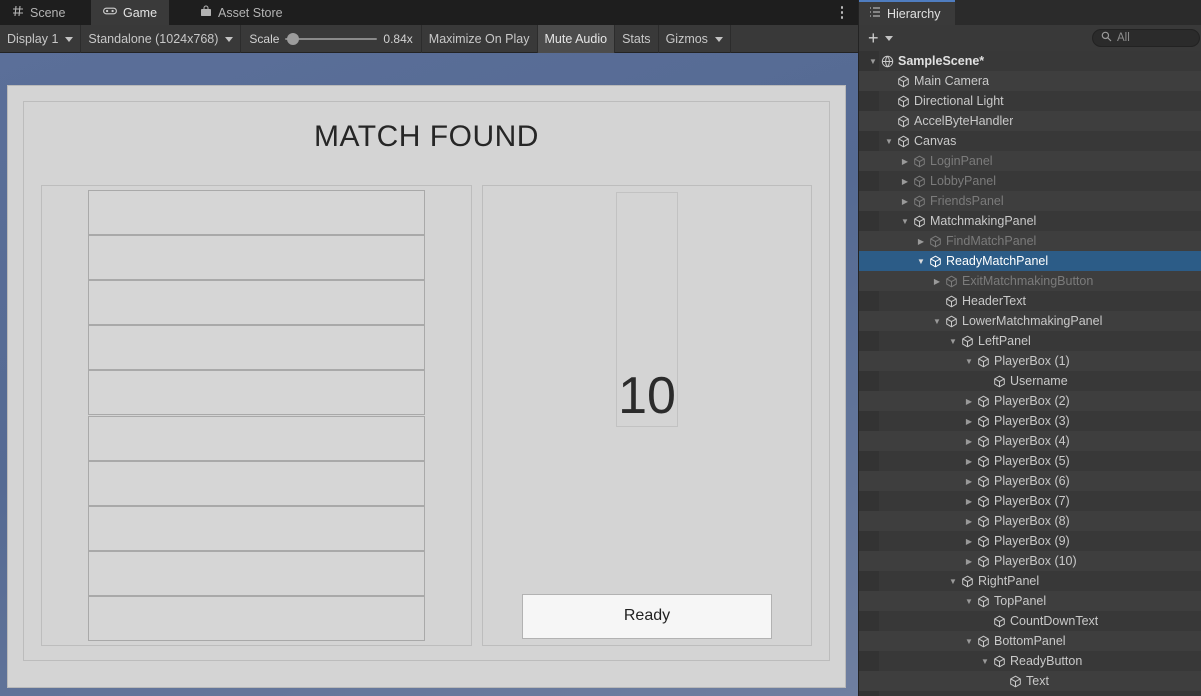 Image resolution: width=1201 pixels, height=696 pixels. I want to click on display-dropdown: Display 1, so click(41, 39).